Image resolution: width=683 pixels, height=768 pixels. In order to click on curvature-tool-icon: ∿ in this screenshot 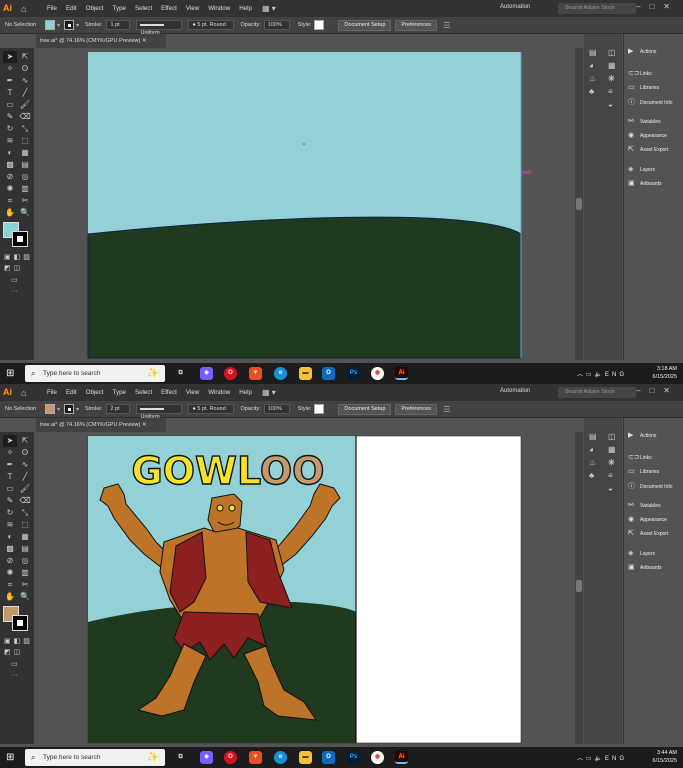, I will do `click(25, 465)`.